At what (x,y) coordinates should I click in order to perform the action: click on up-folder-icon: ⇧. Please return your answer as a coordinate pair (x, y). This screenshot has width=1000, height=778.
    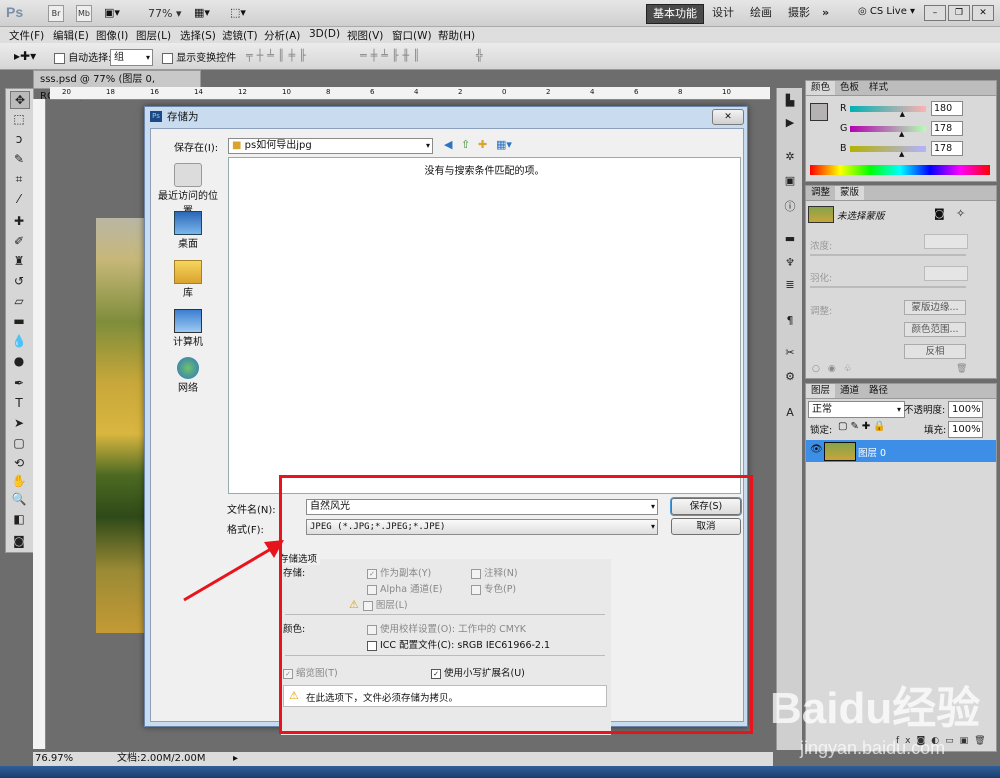
    Looking at the image, I should click on (465, 144).